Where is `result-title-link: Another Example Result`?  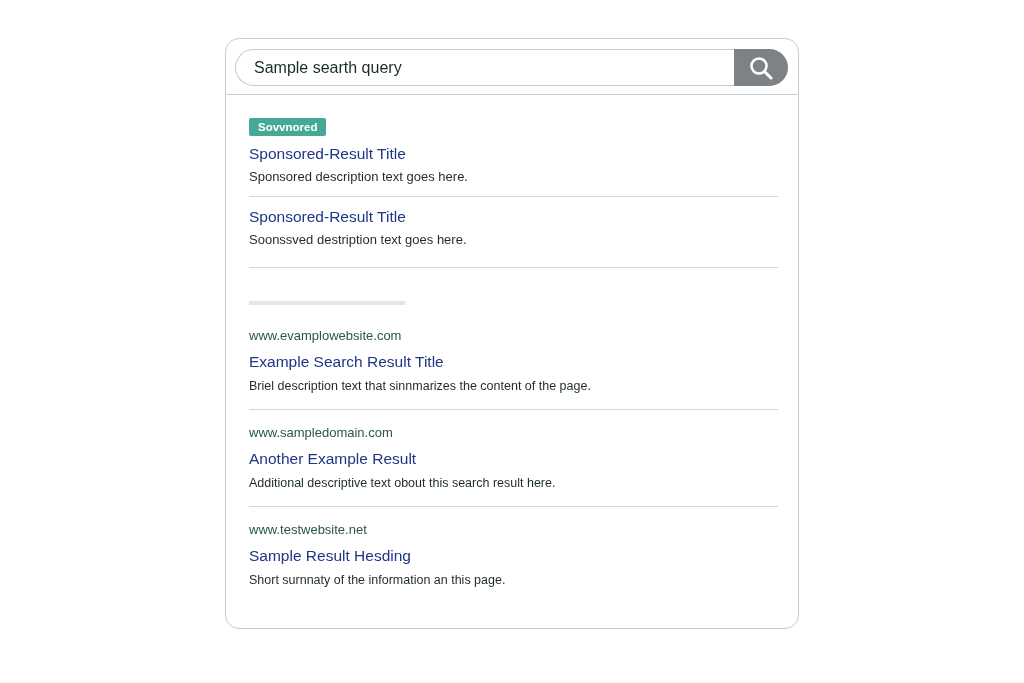 result-title-link: Another Example Result is located at coordinates (333, 459).